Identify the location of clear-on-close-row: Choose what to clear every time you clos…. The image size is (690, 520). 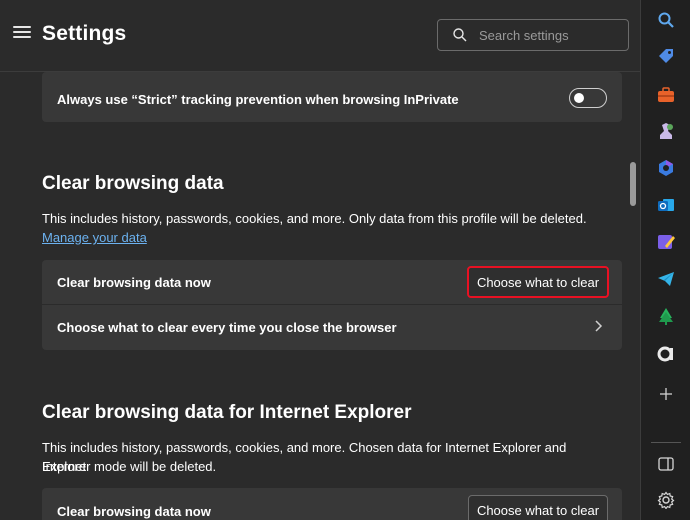
(332, 327).